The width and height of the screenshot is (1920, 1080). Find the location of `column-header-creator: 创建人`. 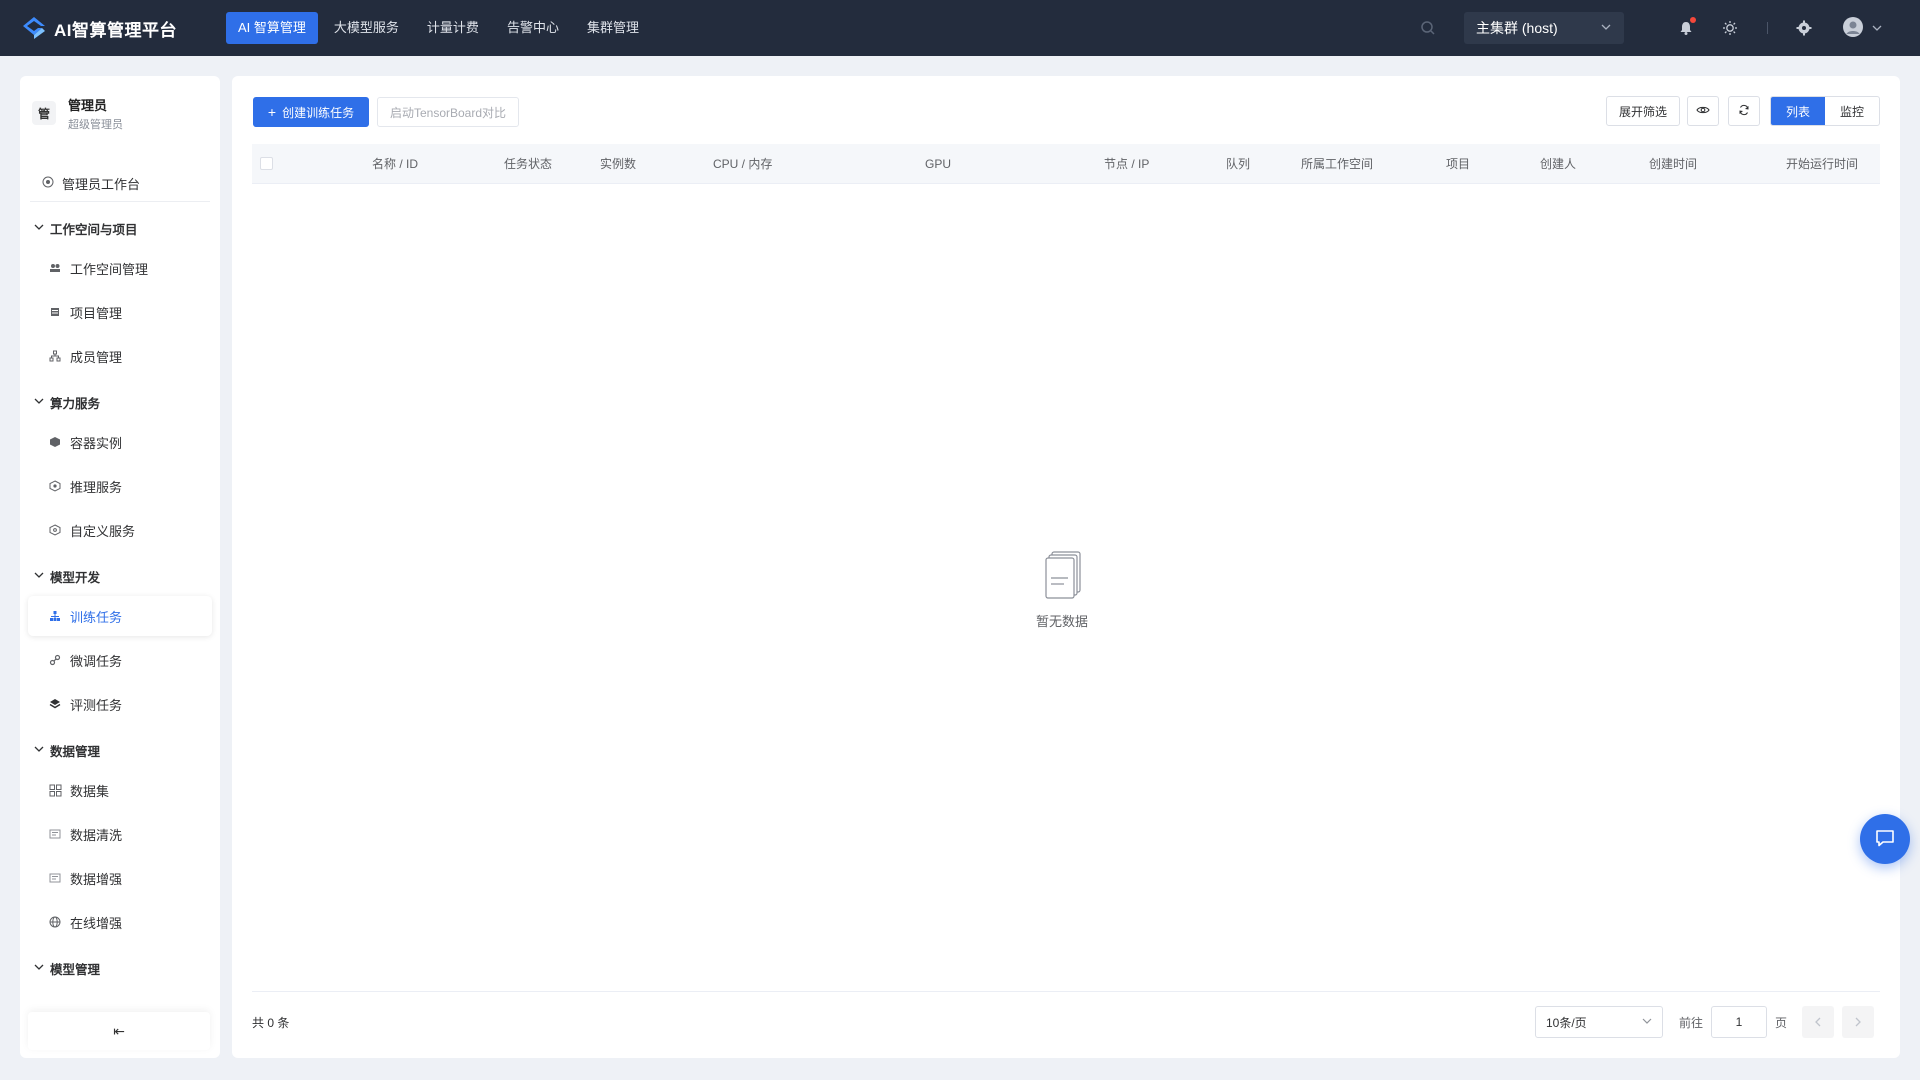

column-header-creator: 创建人 is located at coordinates (1558, 164).